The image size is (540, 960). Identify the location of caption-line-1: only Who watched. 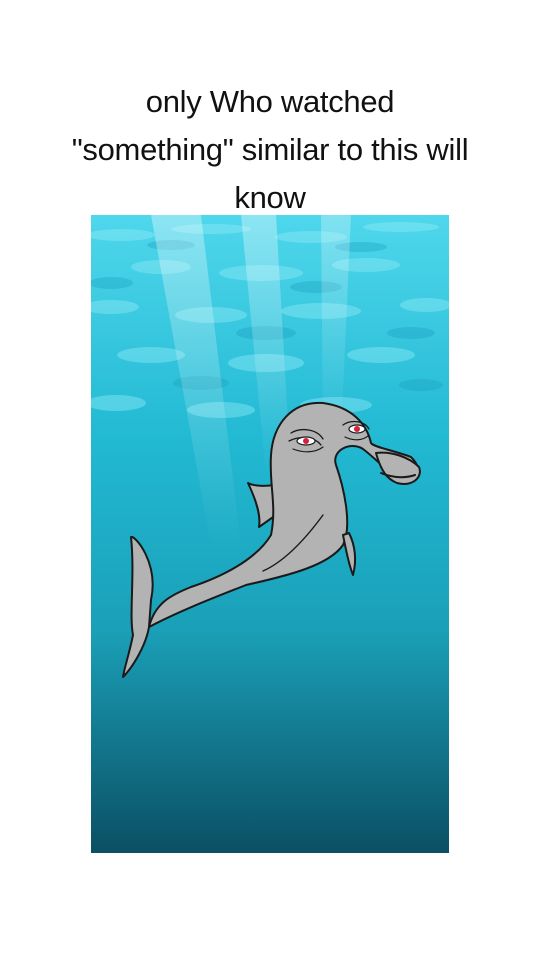
(270, 101).